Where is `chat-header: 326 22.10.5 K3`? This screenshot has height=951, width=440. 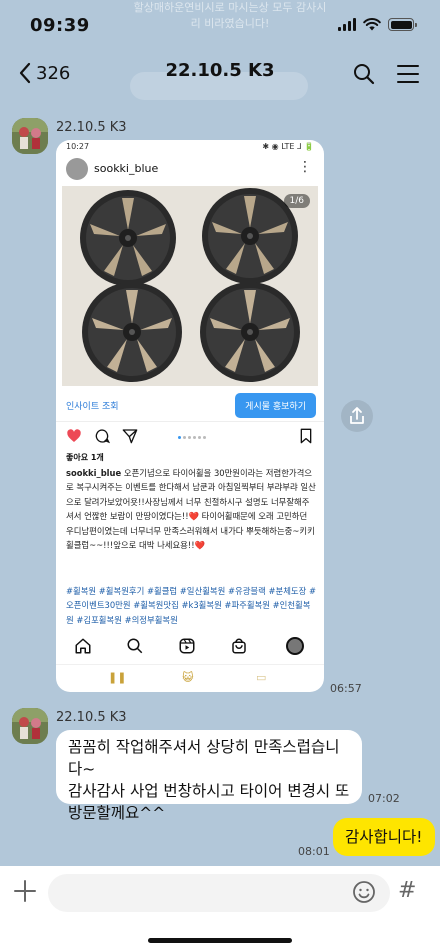 chat-header: 326 22.10.5 K3 is located at coordinates (220, 75).